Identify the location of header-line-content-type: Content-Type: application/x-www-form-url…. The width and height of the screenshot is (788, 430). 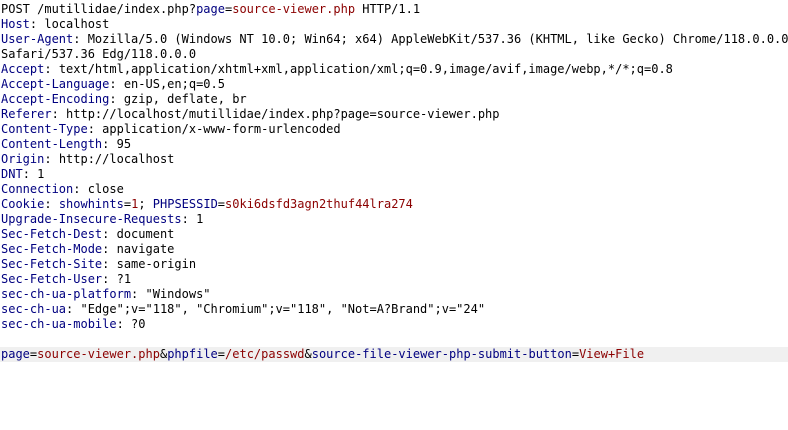
(171, 129).